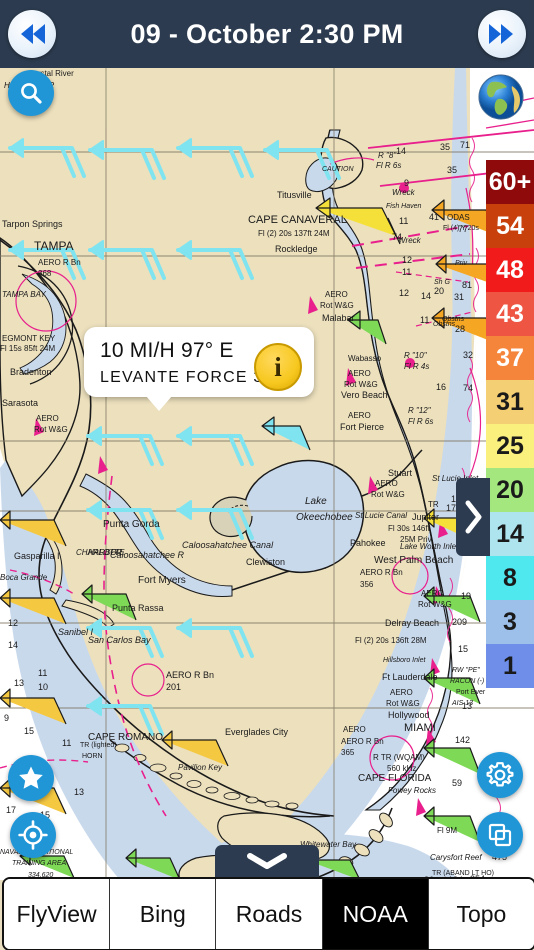 The width and height of the screenshot is (534, 950). I want to click on depth-sounding: 71, so click(465, 145).